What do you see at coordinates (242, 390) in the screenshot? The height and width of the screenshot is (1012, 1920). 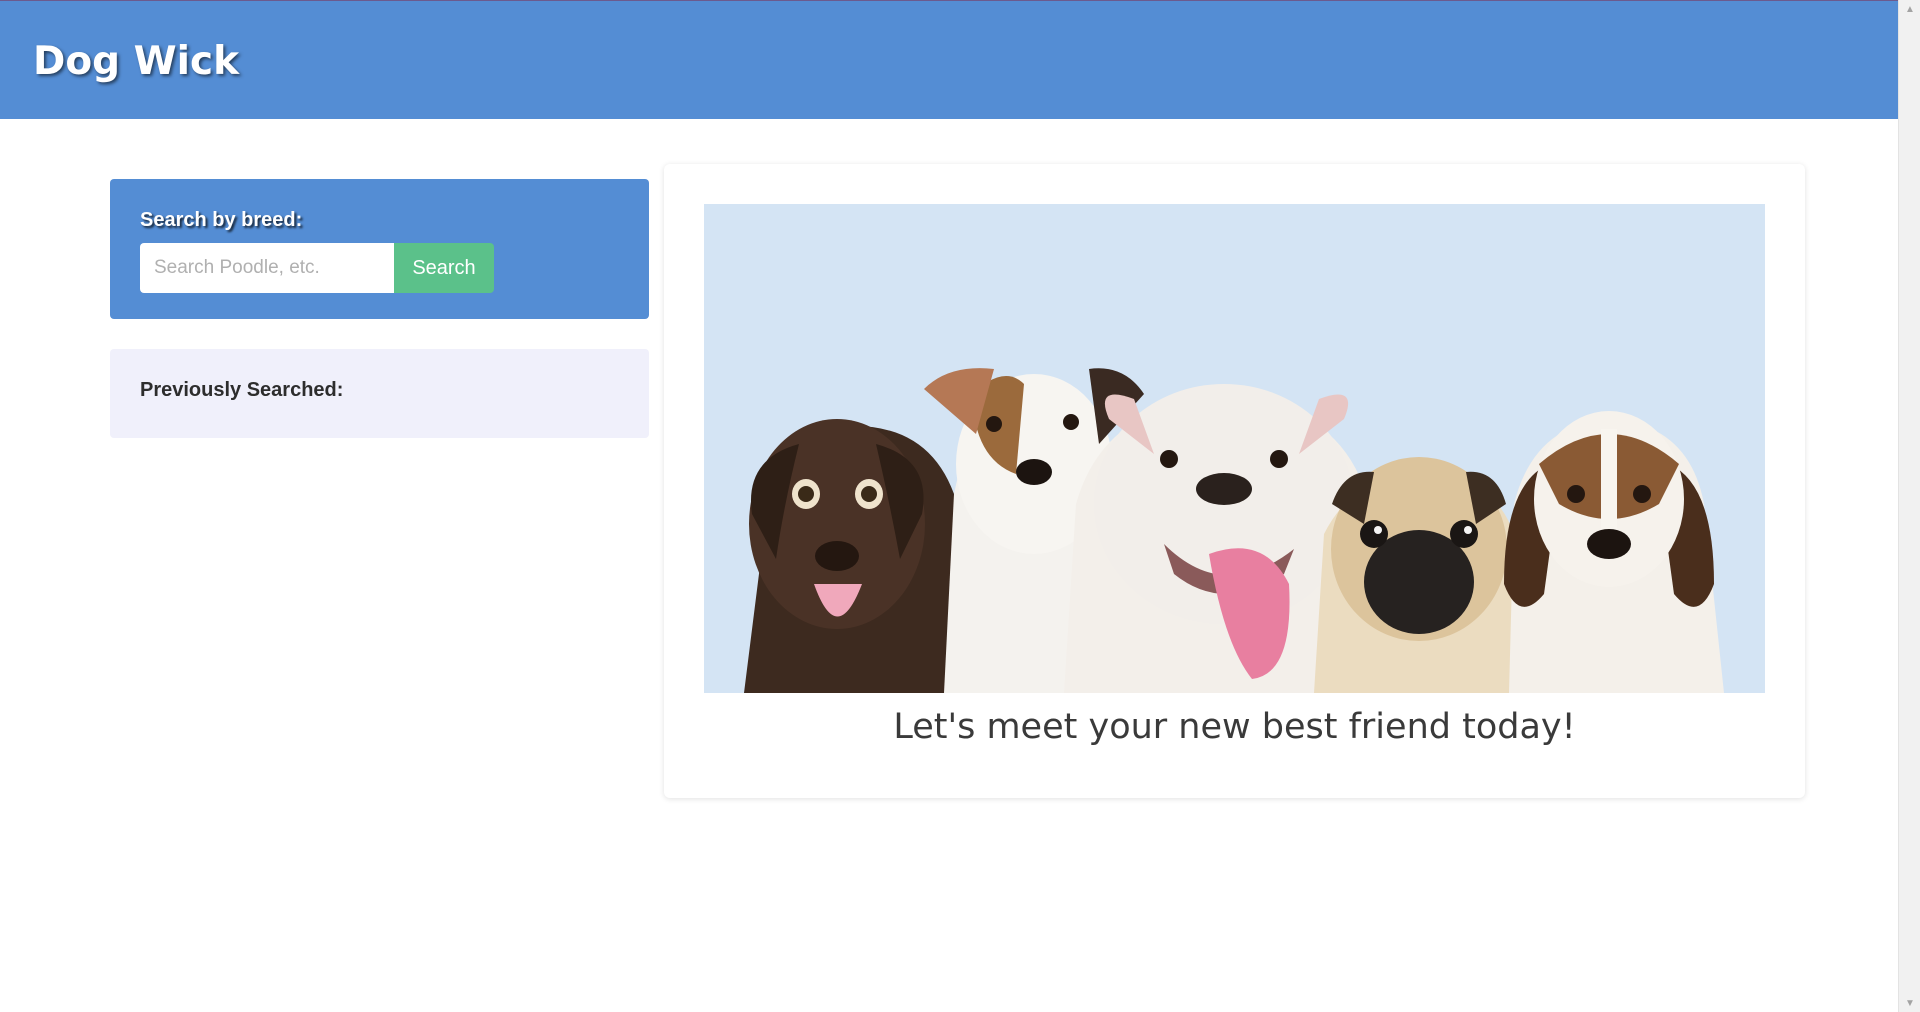 I see `previously-searched-label: Previously Searched:` at bounding box center [242, 390].